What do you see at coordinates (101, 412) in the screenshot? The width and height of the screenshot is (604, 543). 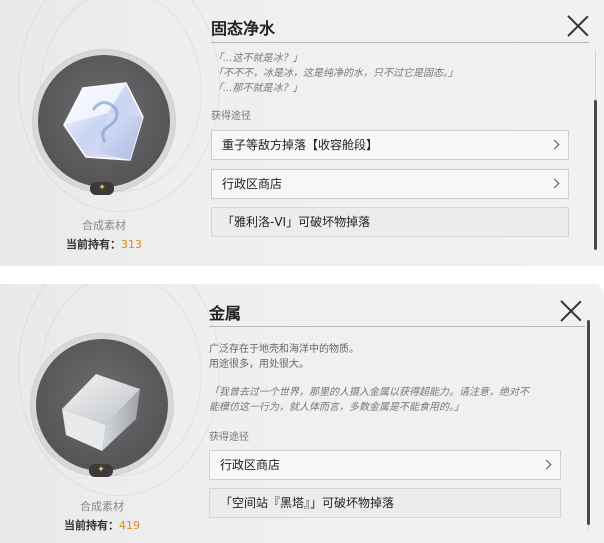 I see `metal-cube-icon` at bounding box center [101, 412].